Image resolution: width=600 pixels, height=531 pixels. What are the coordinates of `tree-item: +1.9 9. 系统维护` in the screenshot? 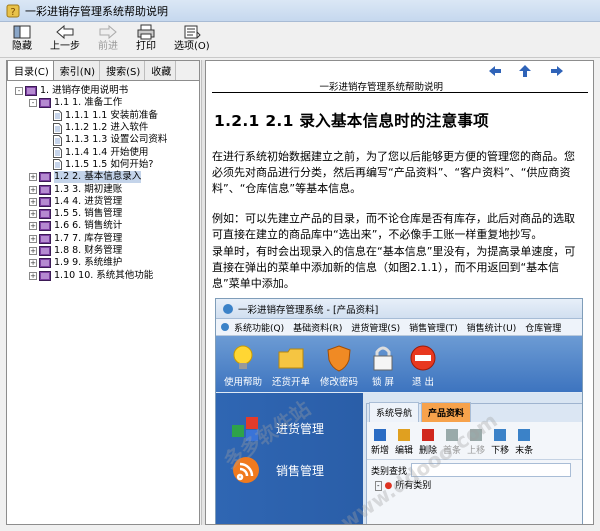 It's located at (106, 263).